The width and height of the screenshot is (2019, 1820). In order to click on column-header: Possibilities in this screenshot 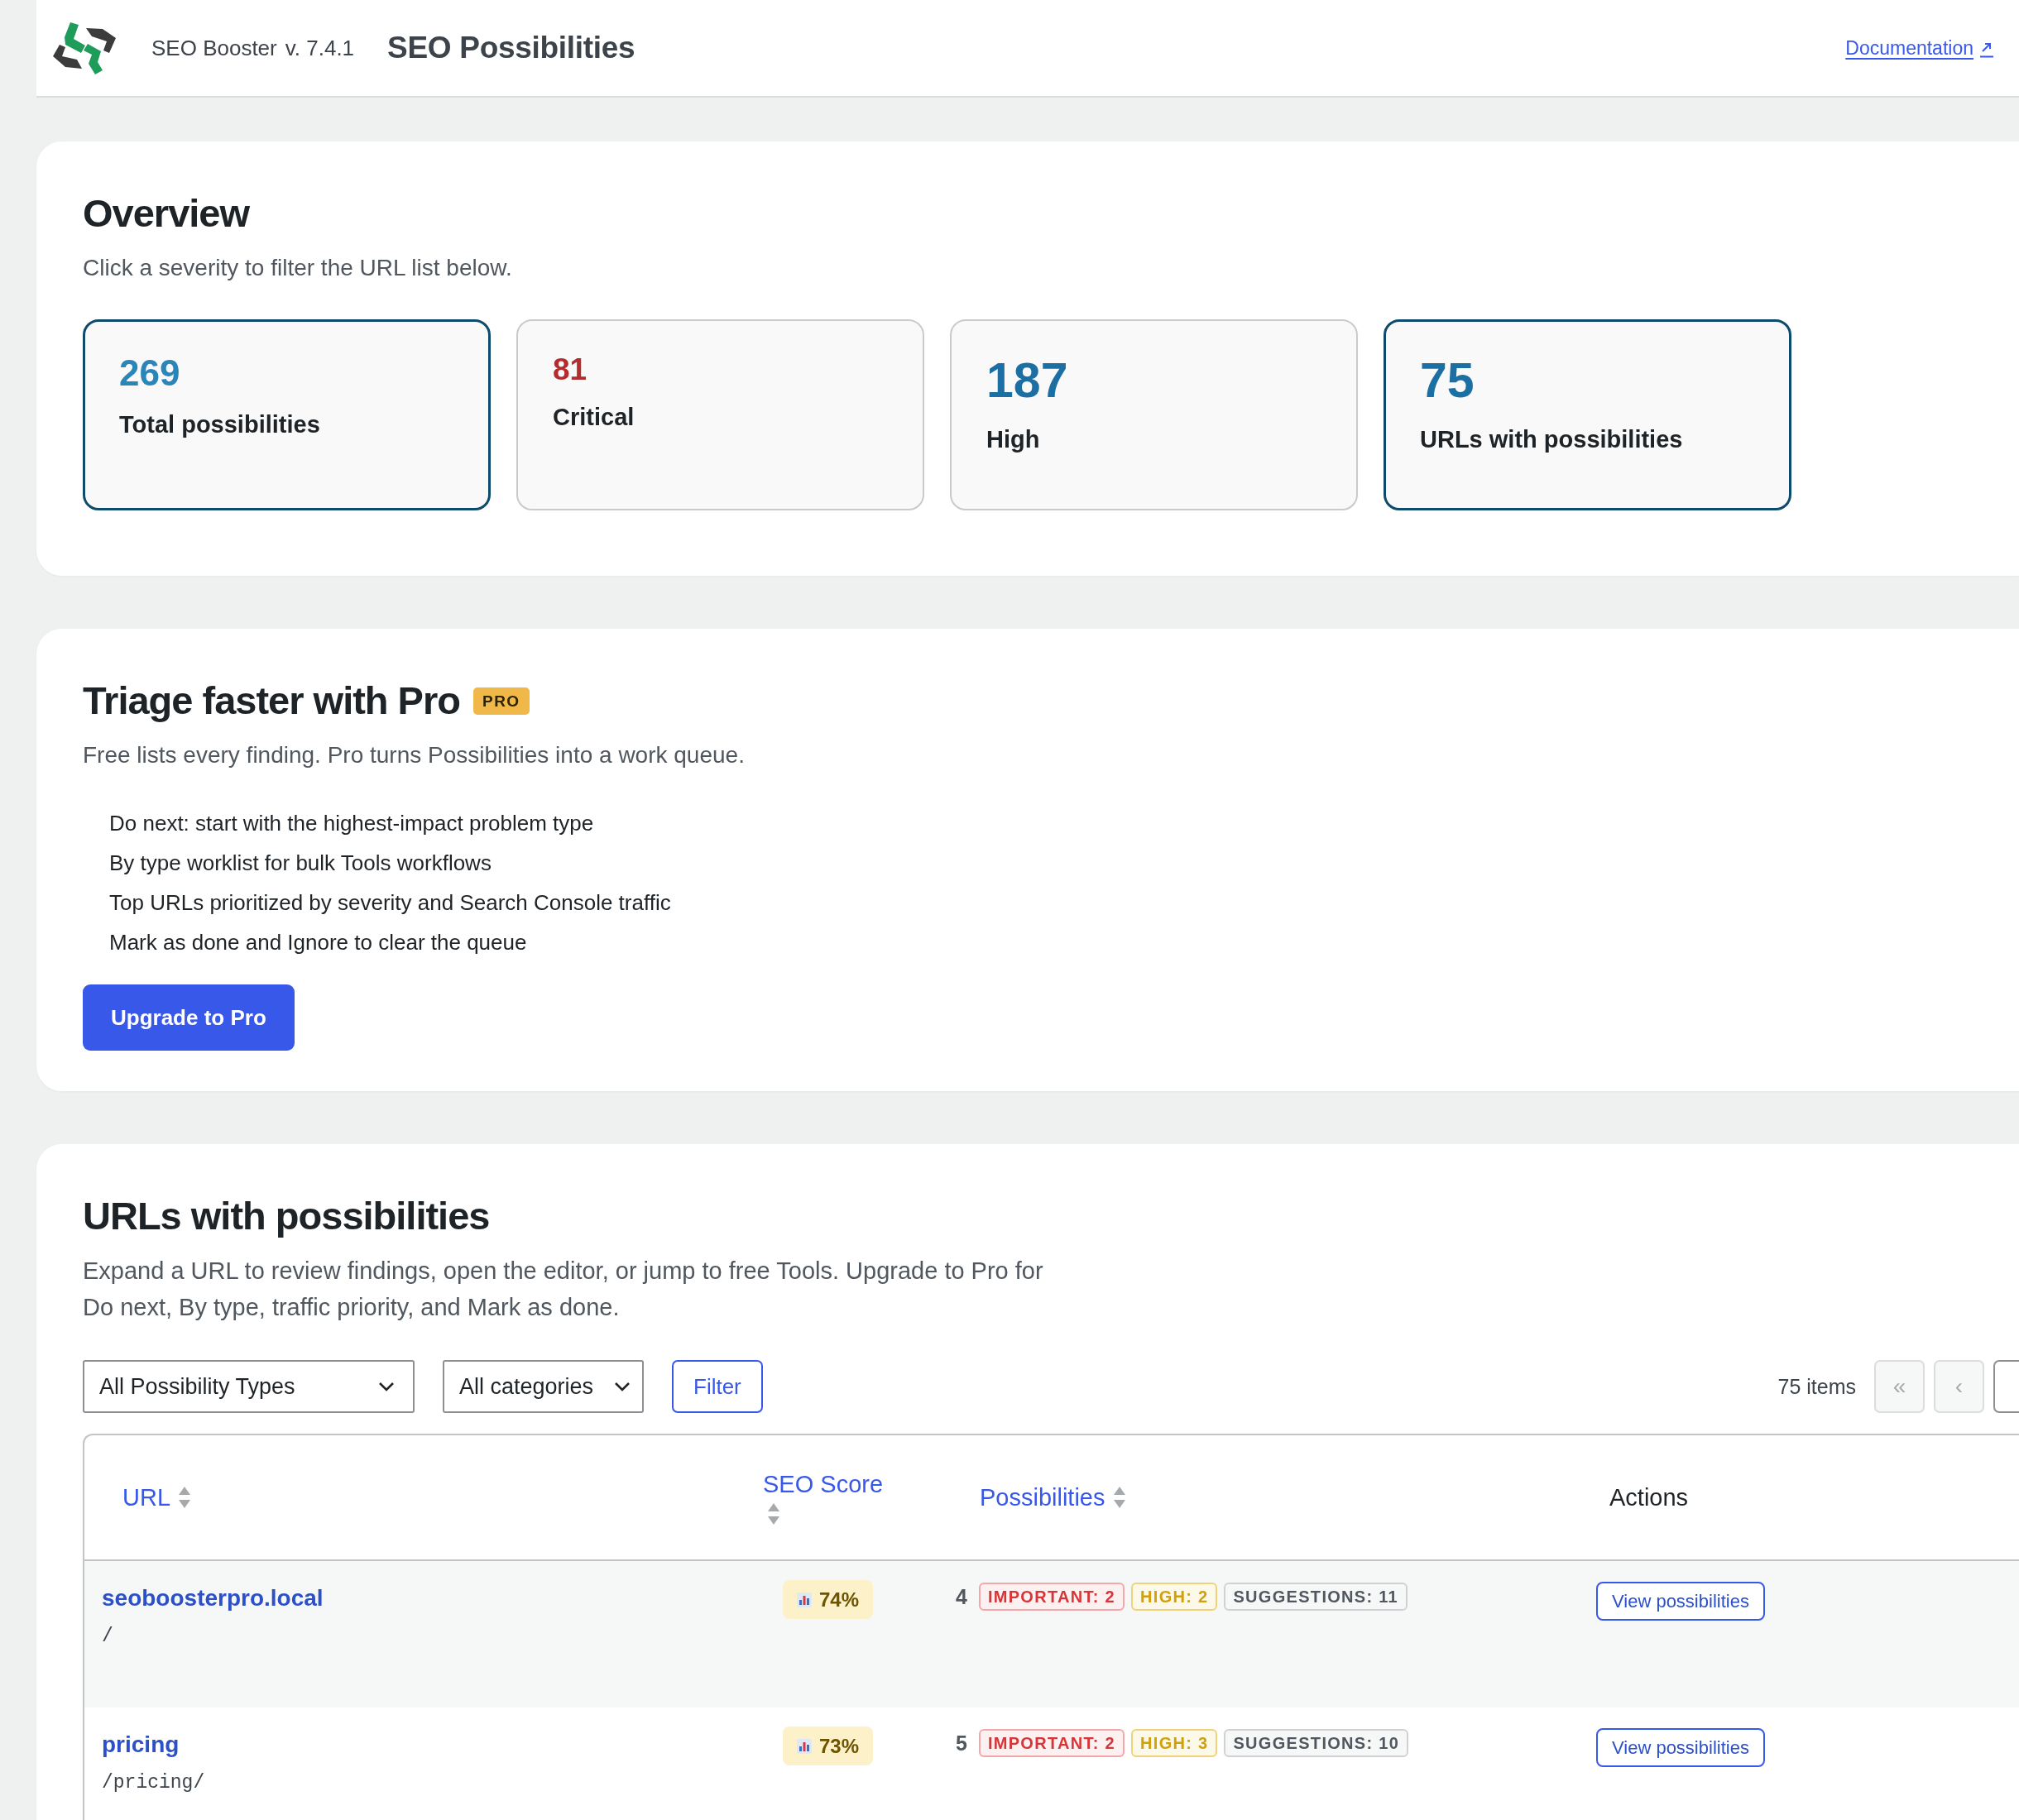, I will do `click(1052, 1497)`.